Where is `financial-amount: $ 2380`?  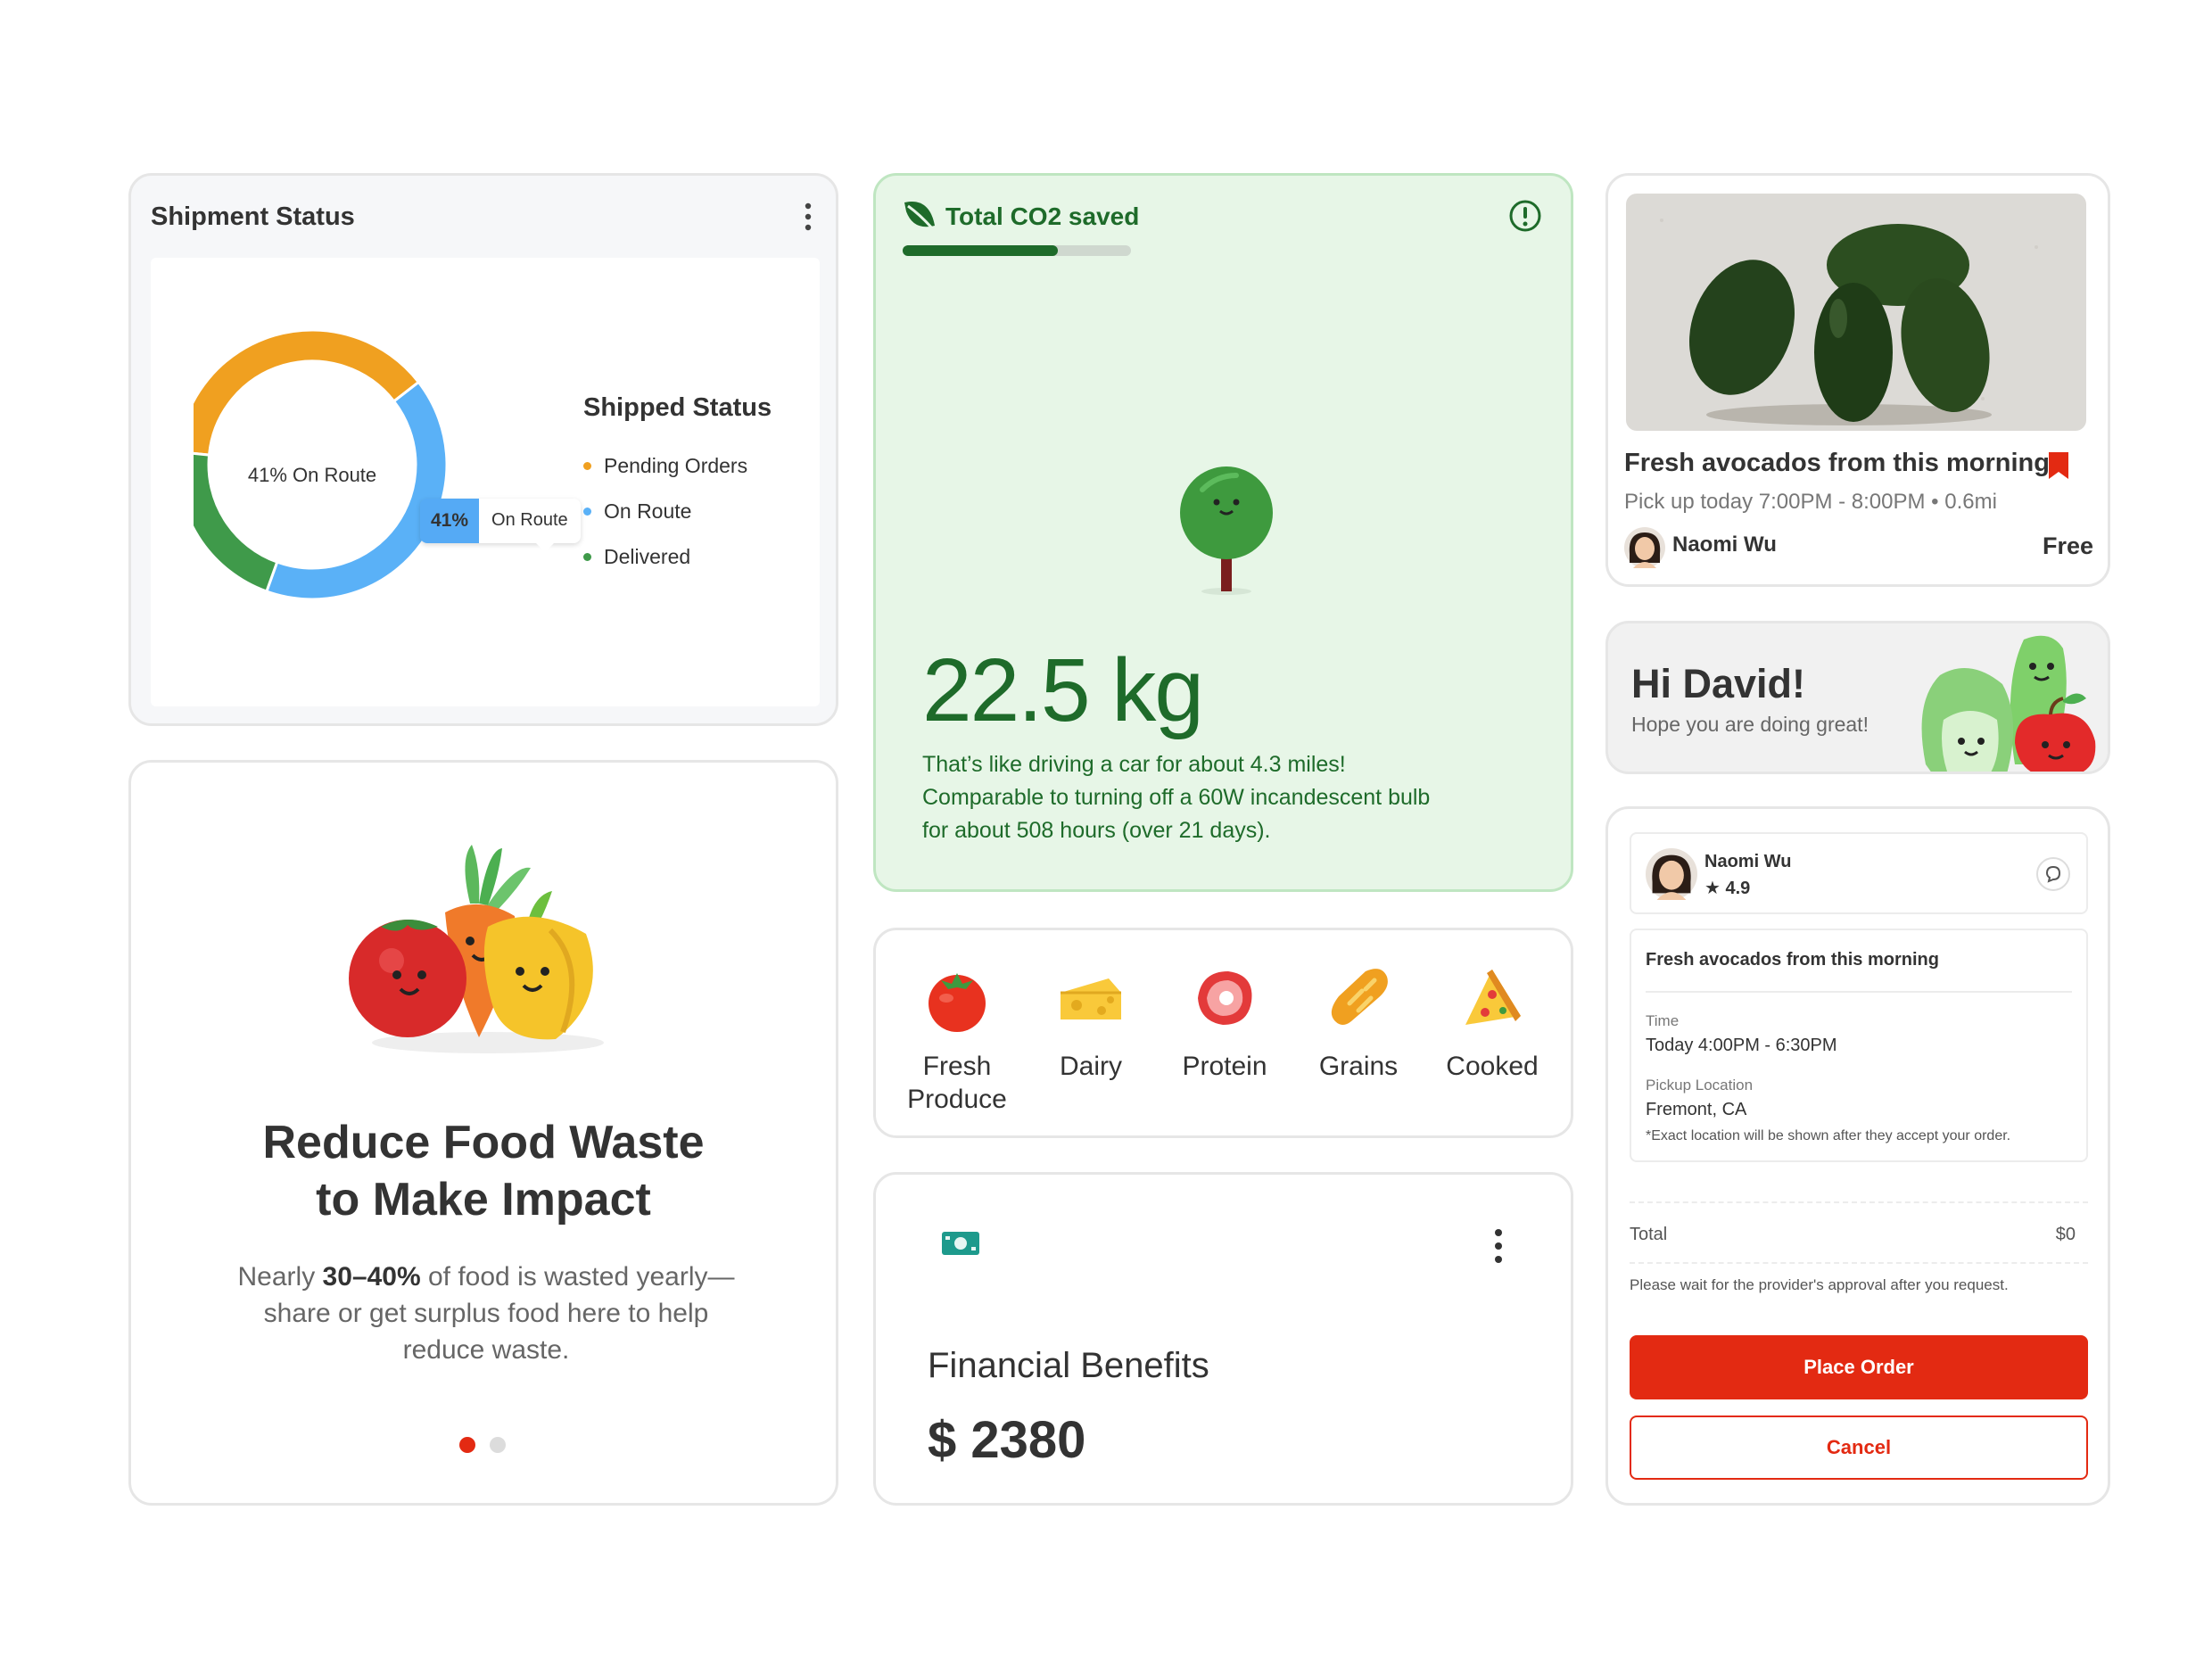
financial-amount: $ 2380 is located at coordinates (1007, 1440).